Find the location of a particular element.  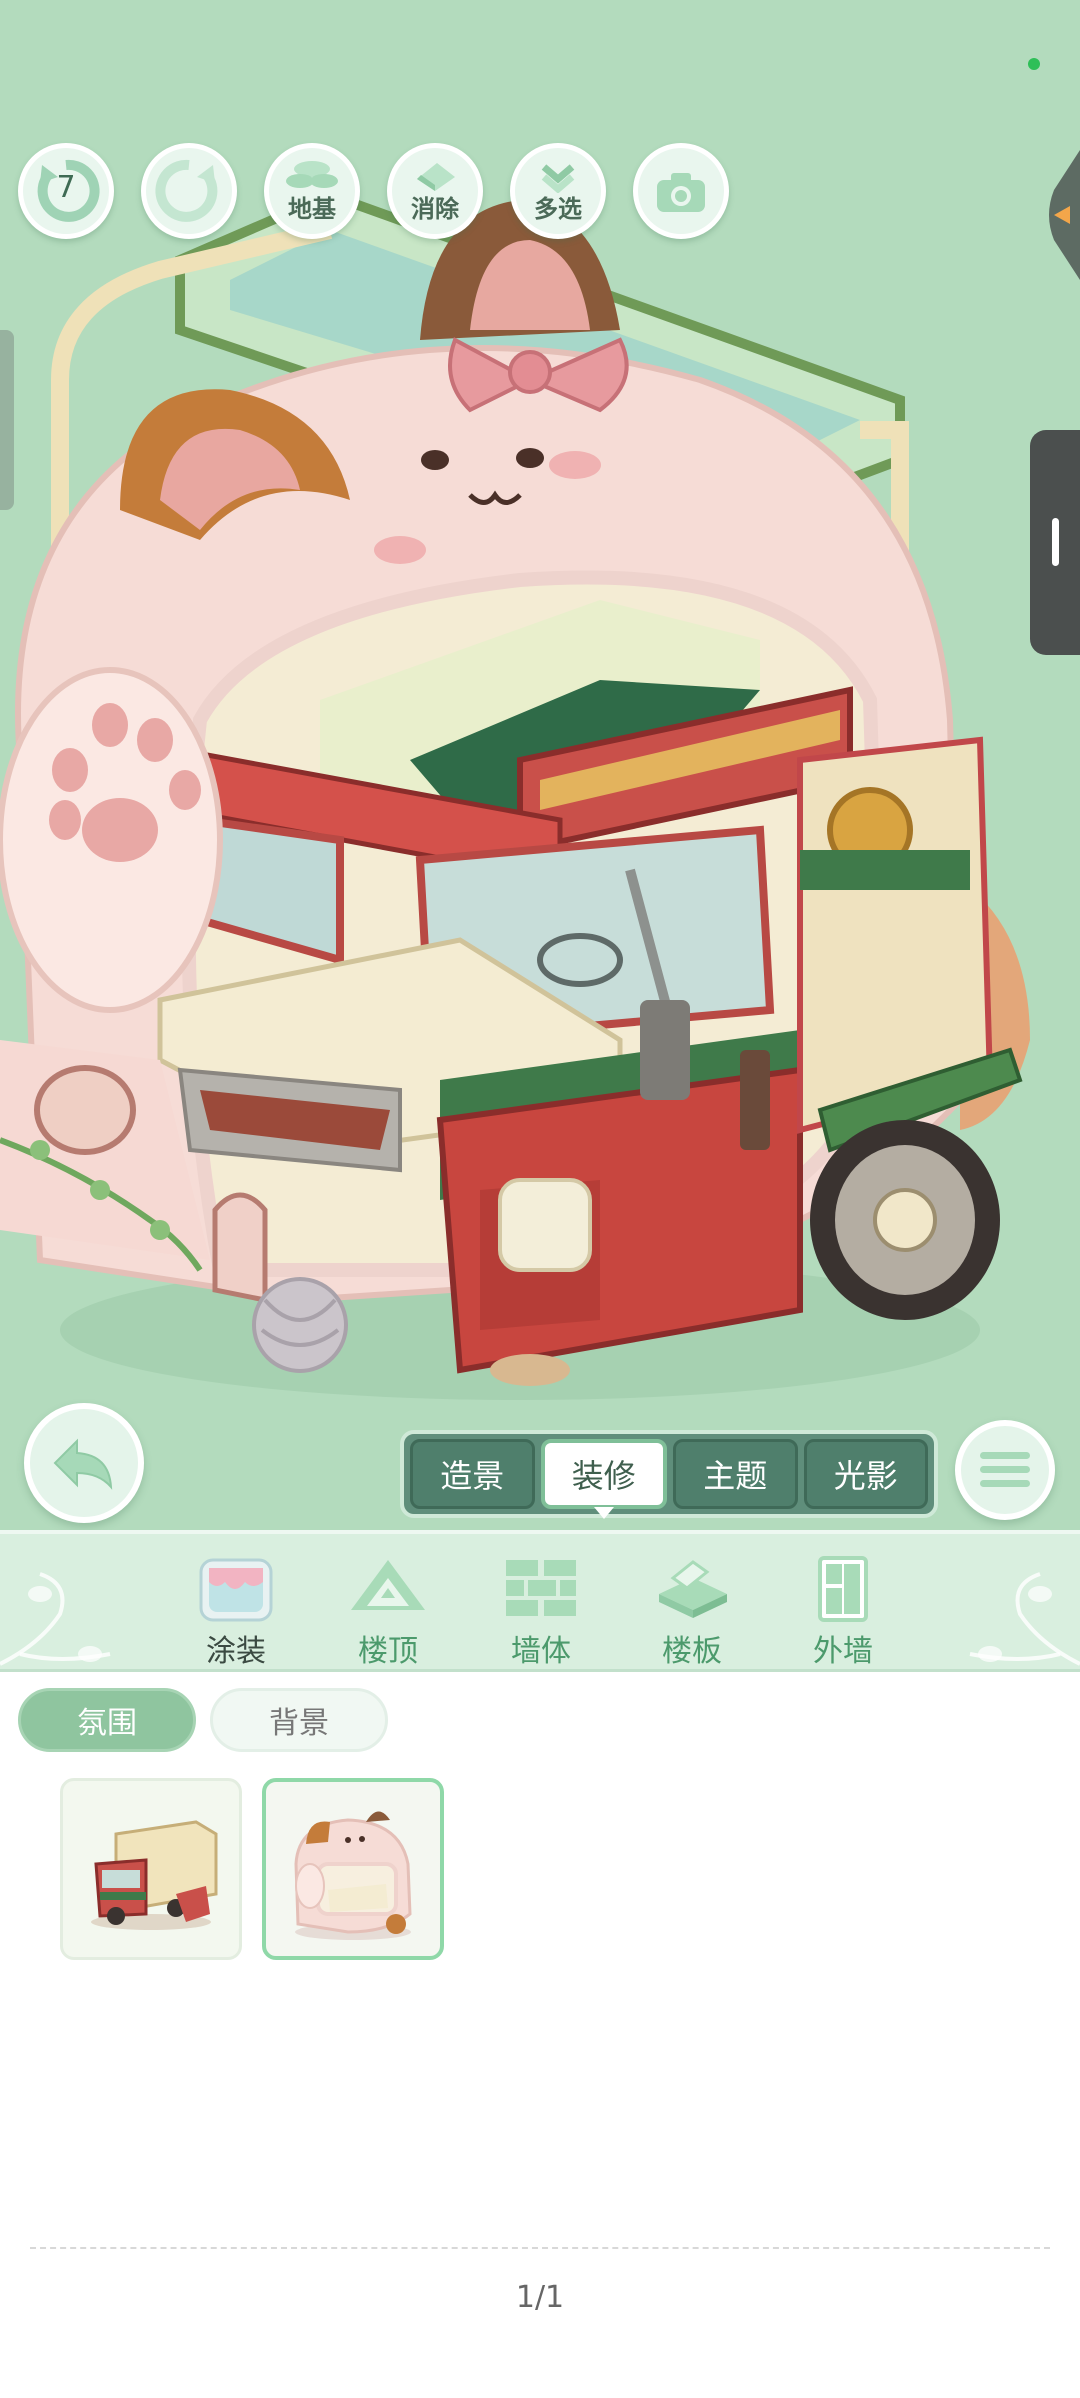

filter-atmosphere: 氛围 is located at coordinates (107, 1720).